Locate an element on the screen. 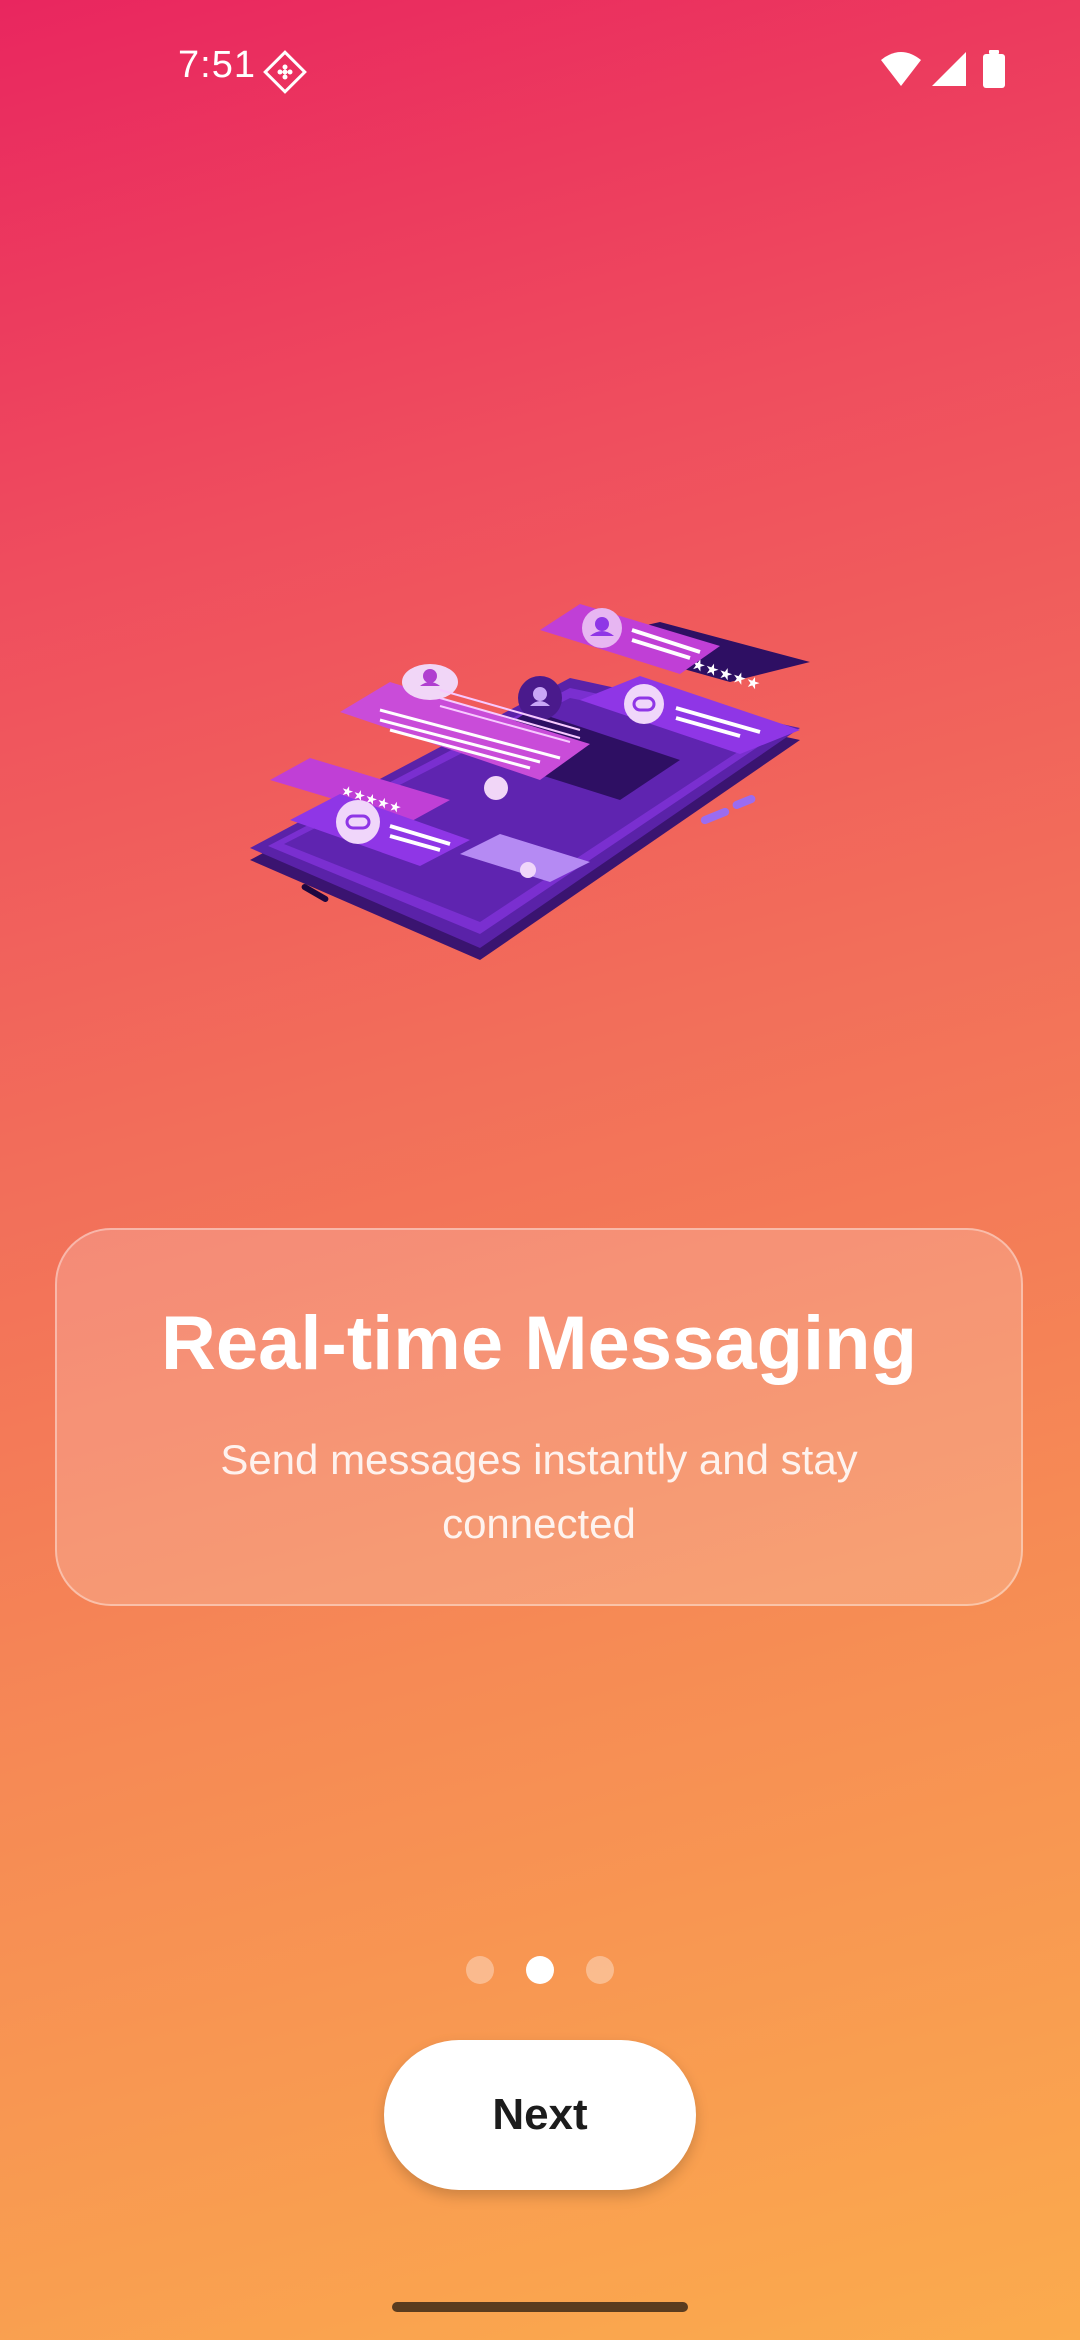 The width and height of the screenshot is (1080, 2340). page-dot-2-active is located at coordinates (540, 1970).